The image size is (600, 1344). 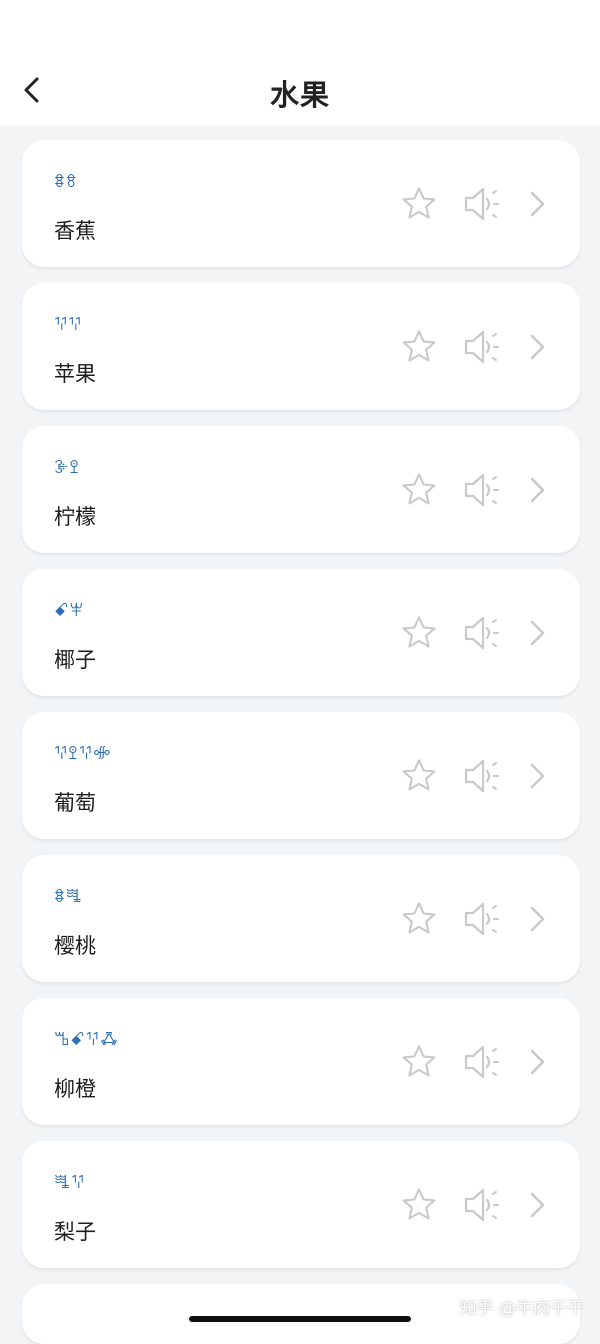 I want to click on item-script-text: ꖬꖬ, so click(x=68, y=324).